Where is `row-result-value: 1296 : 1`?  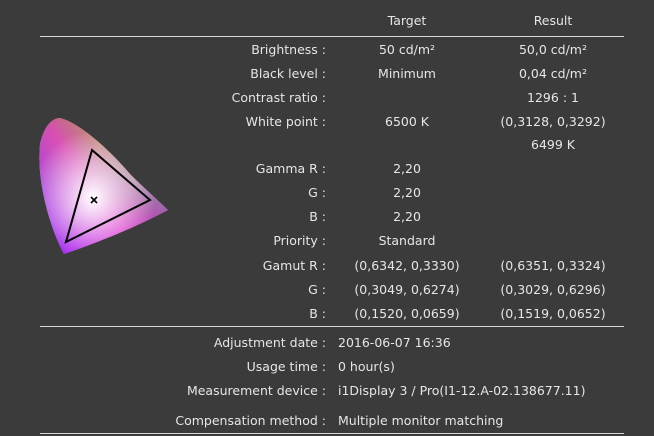 row-result-value: 1296 : 1 is located at coordinates (553, 97).